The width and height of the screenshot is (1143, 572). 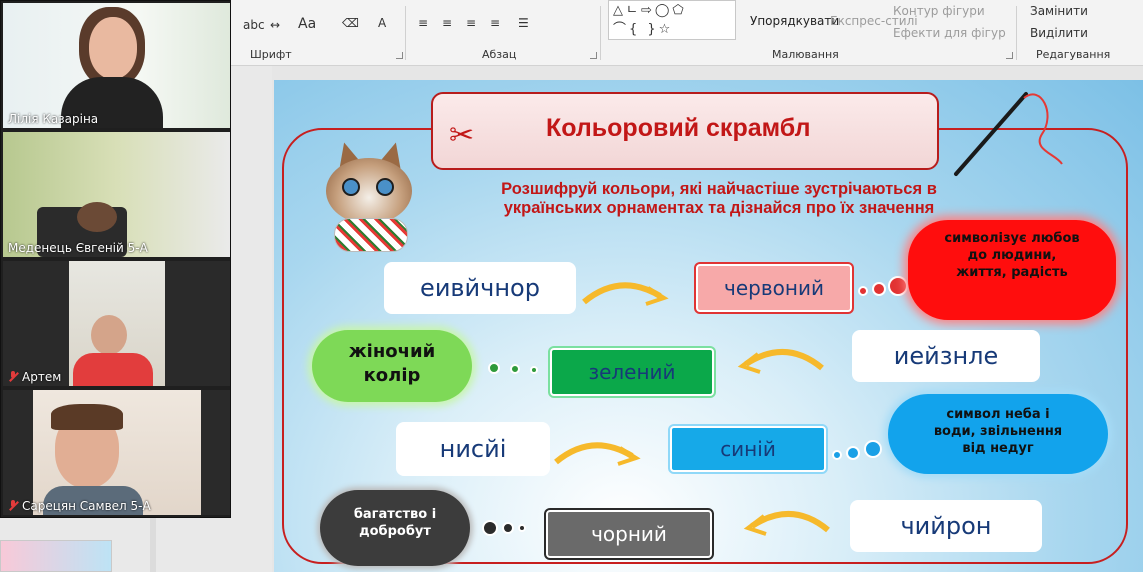 What do you see at coordinates (399, 55) in the screenshot?
I see `font-launcher-icon` at bounding box center [399, 55].